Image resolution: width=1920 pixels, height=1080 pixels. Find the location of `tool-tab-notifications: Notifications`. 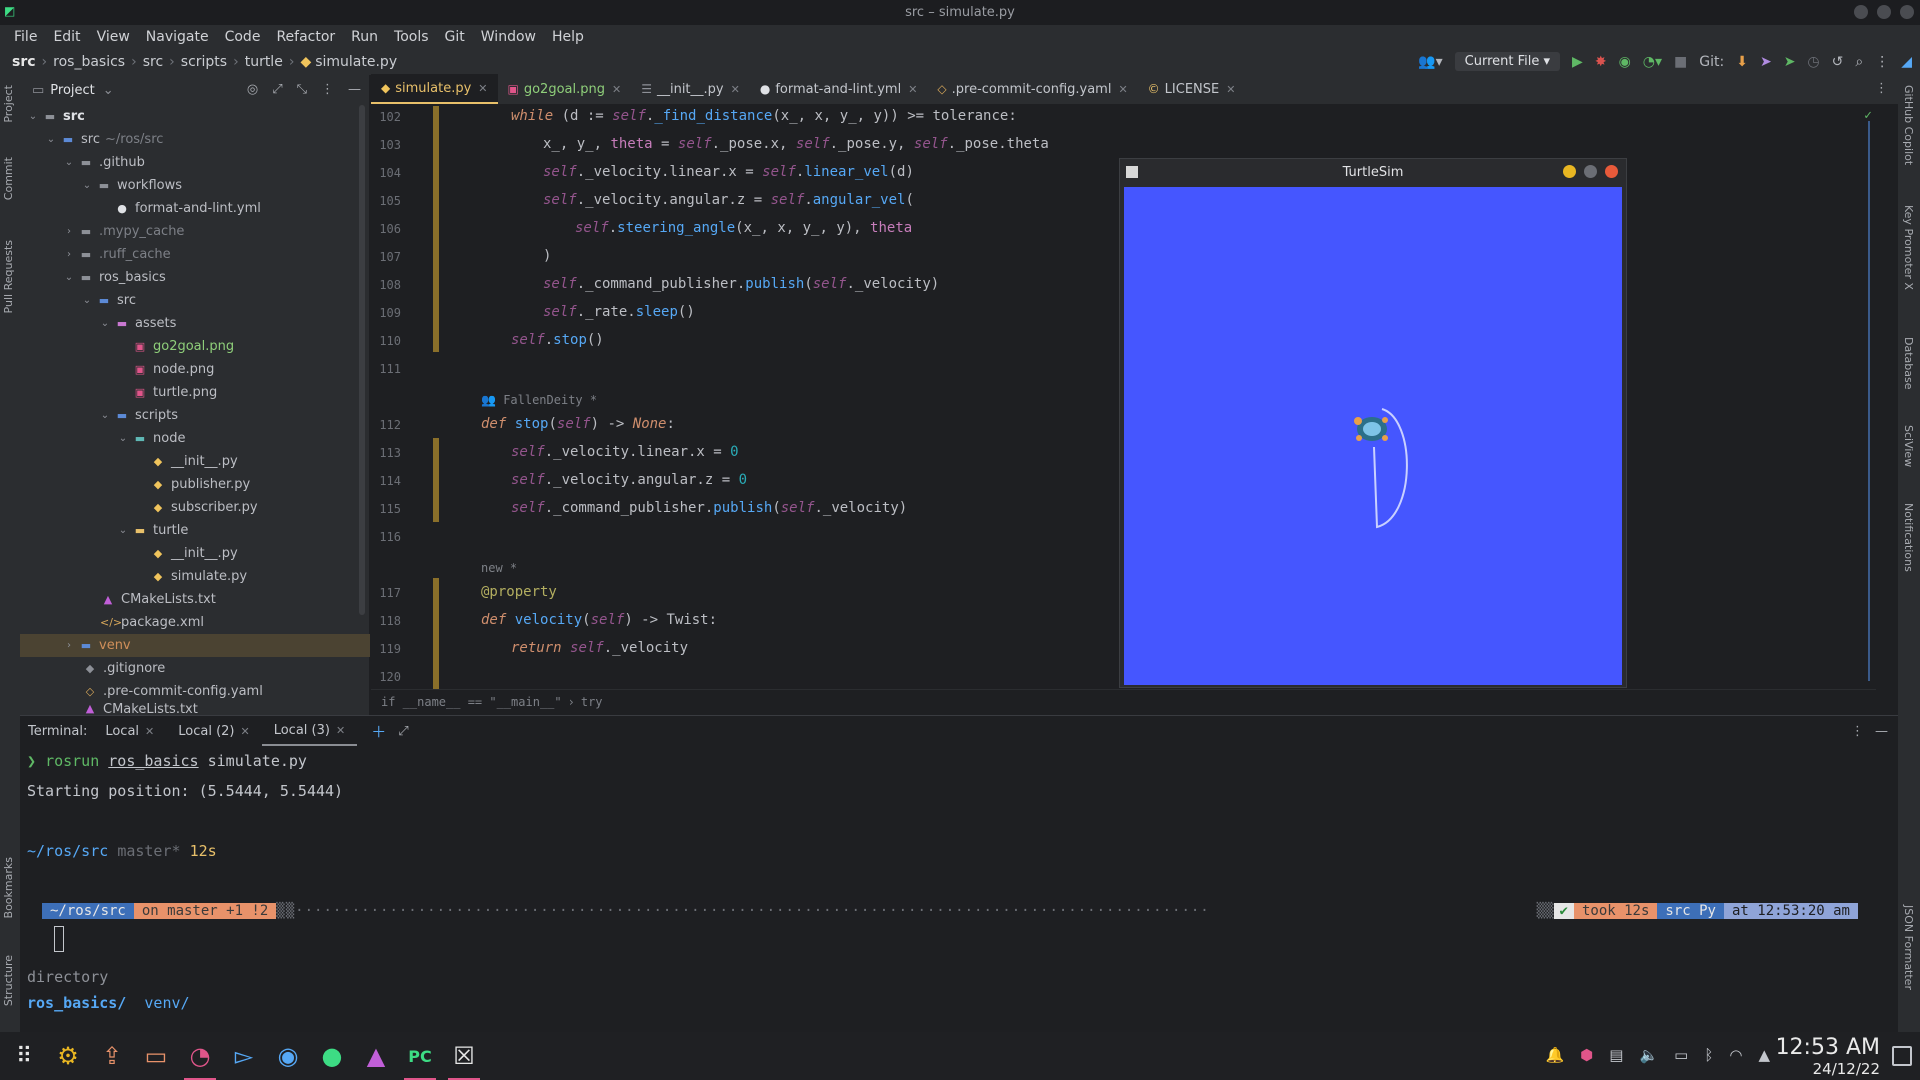

tool-tab-notifications: Notifications is located at coordinates (1908, 537).